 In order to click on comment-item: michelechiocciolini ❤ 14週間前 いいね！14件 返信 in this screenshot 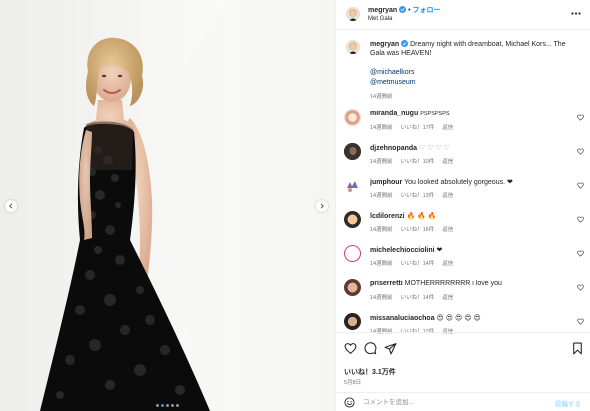, I will do `click(463, 262)`.